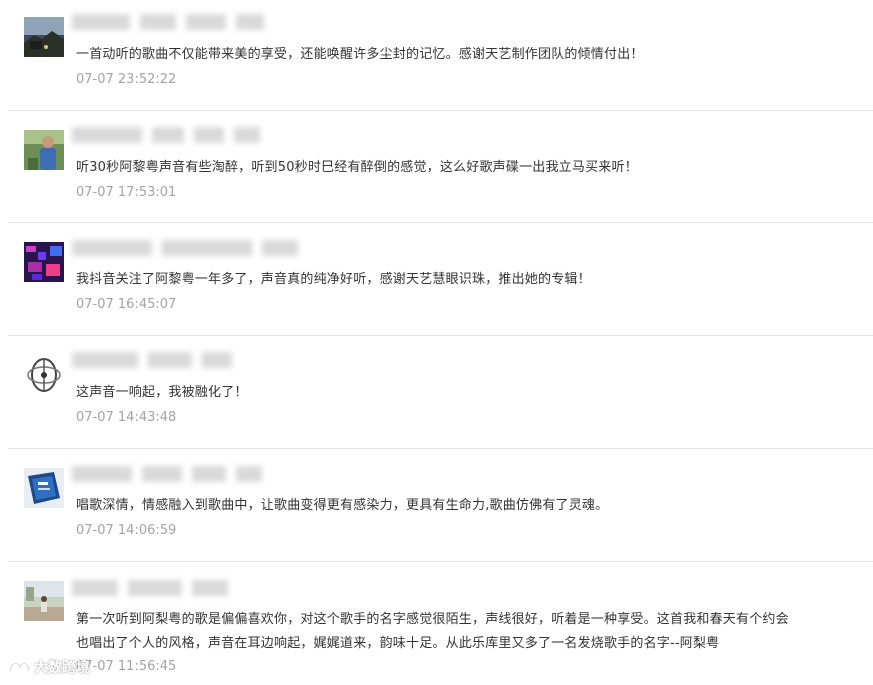  Describe the element at coordinates (19, 667) in the screenshot. I see `watermark-logo-icon` at that location.